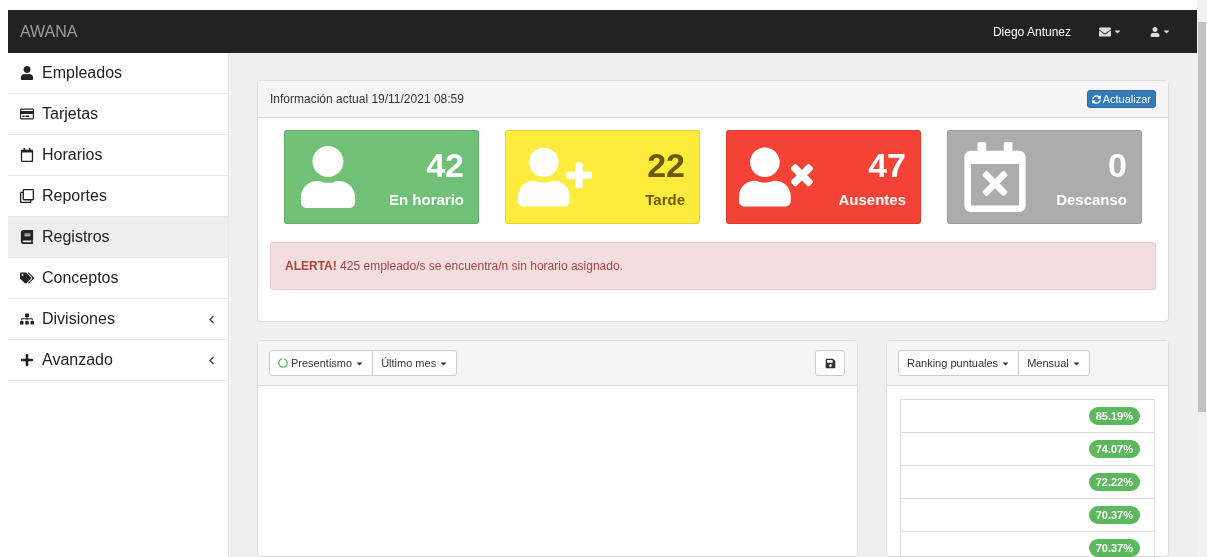  I want to click on calendar-icon, so click(27, 155).